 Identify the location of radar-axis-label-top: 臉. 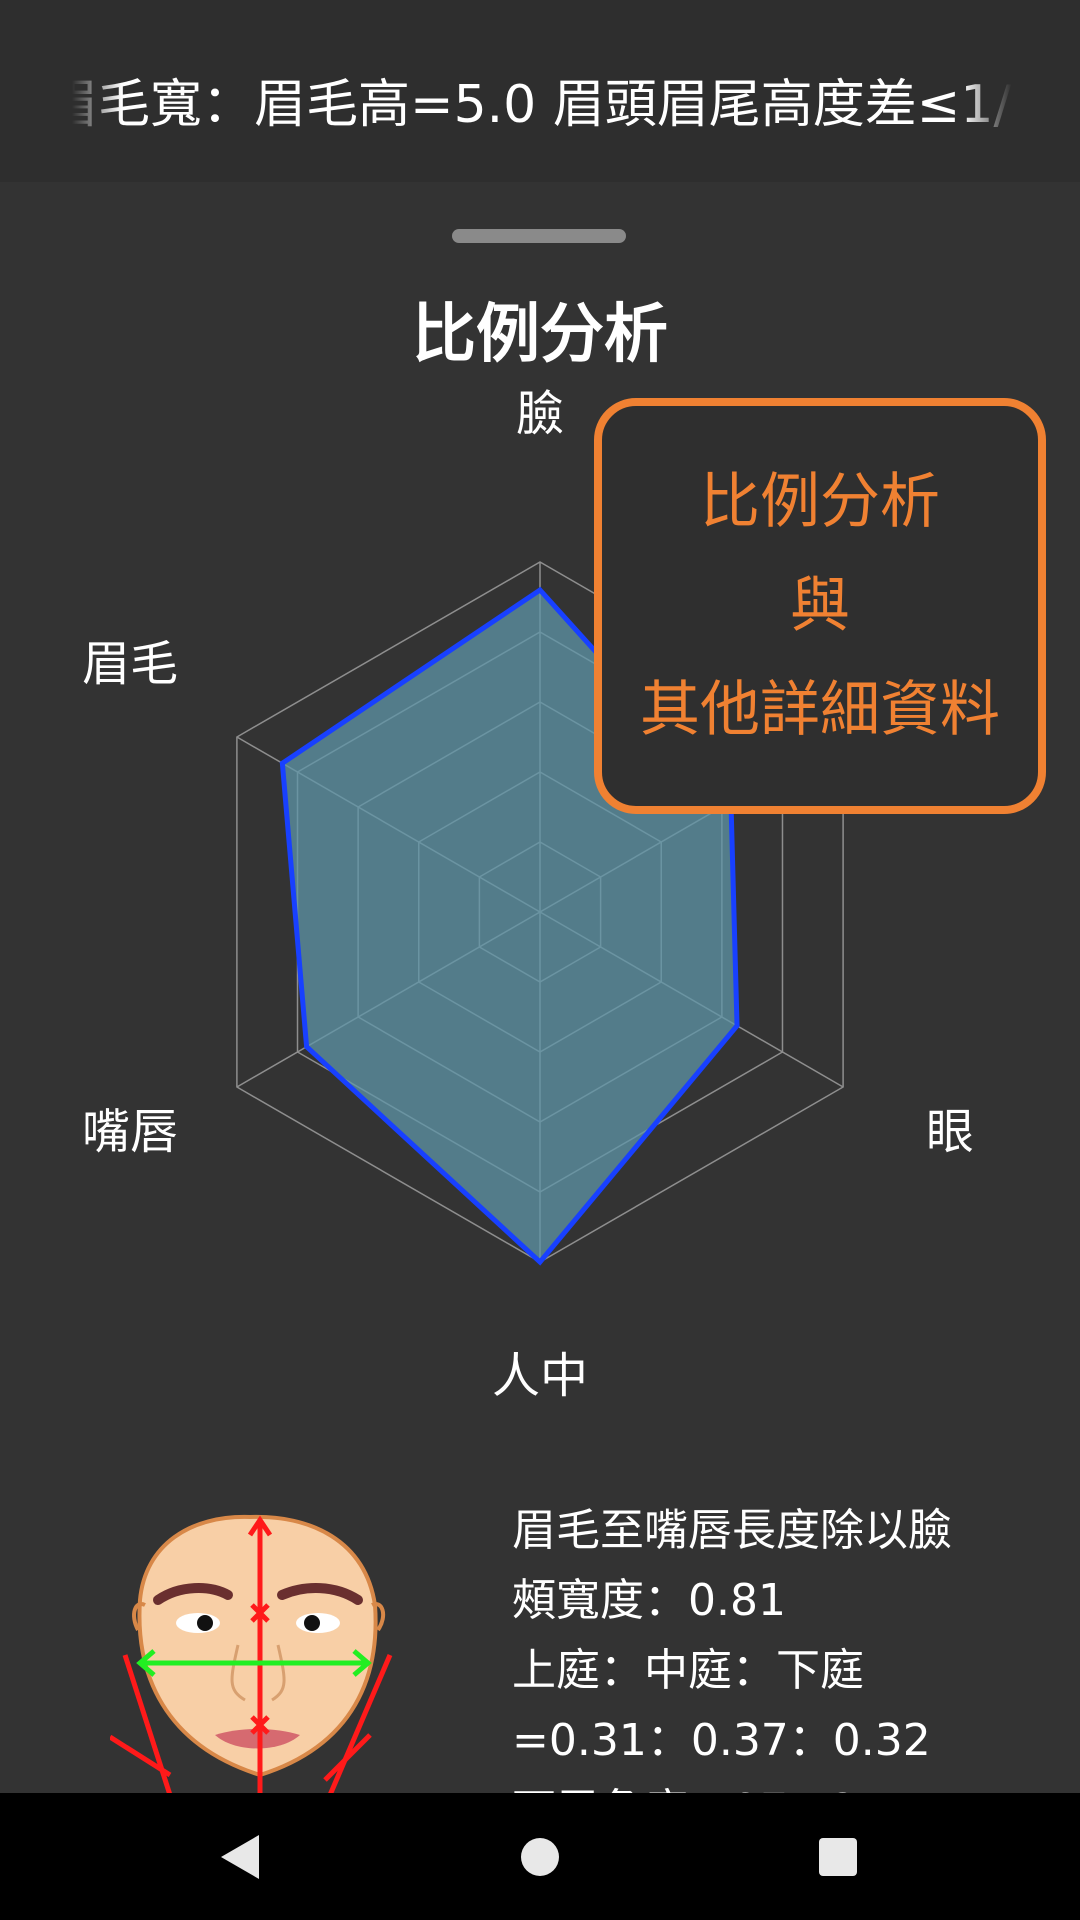
(540, 414).